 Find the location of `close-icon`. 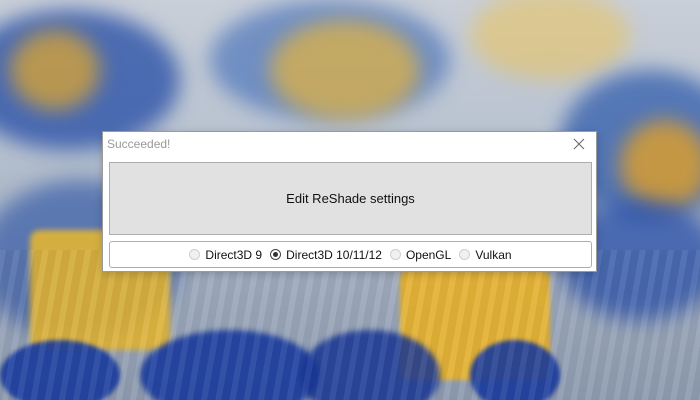

close-icon is located at coordinates (579, 144).